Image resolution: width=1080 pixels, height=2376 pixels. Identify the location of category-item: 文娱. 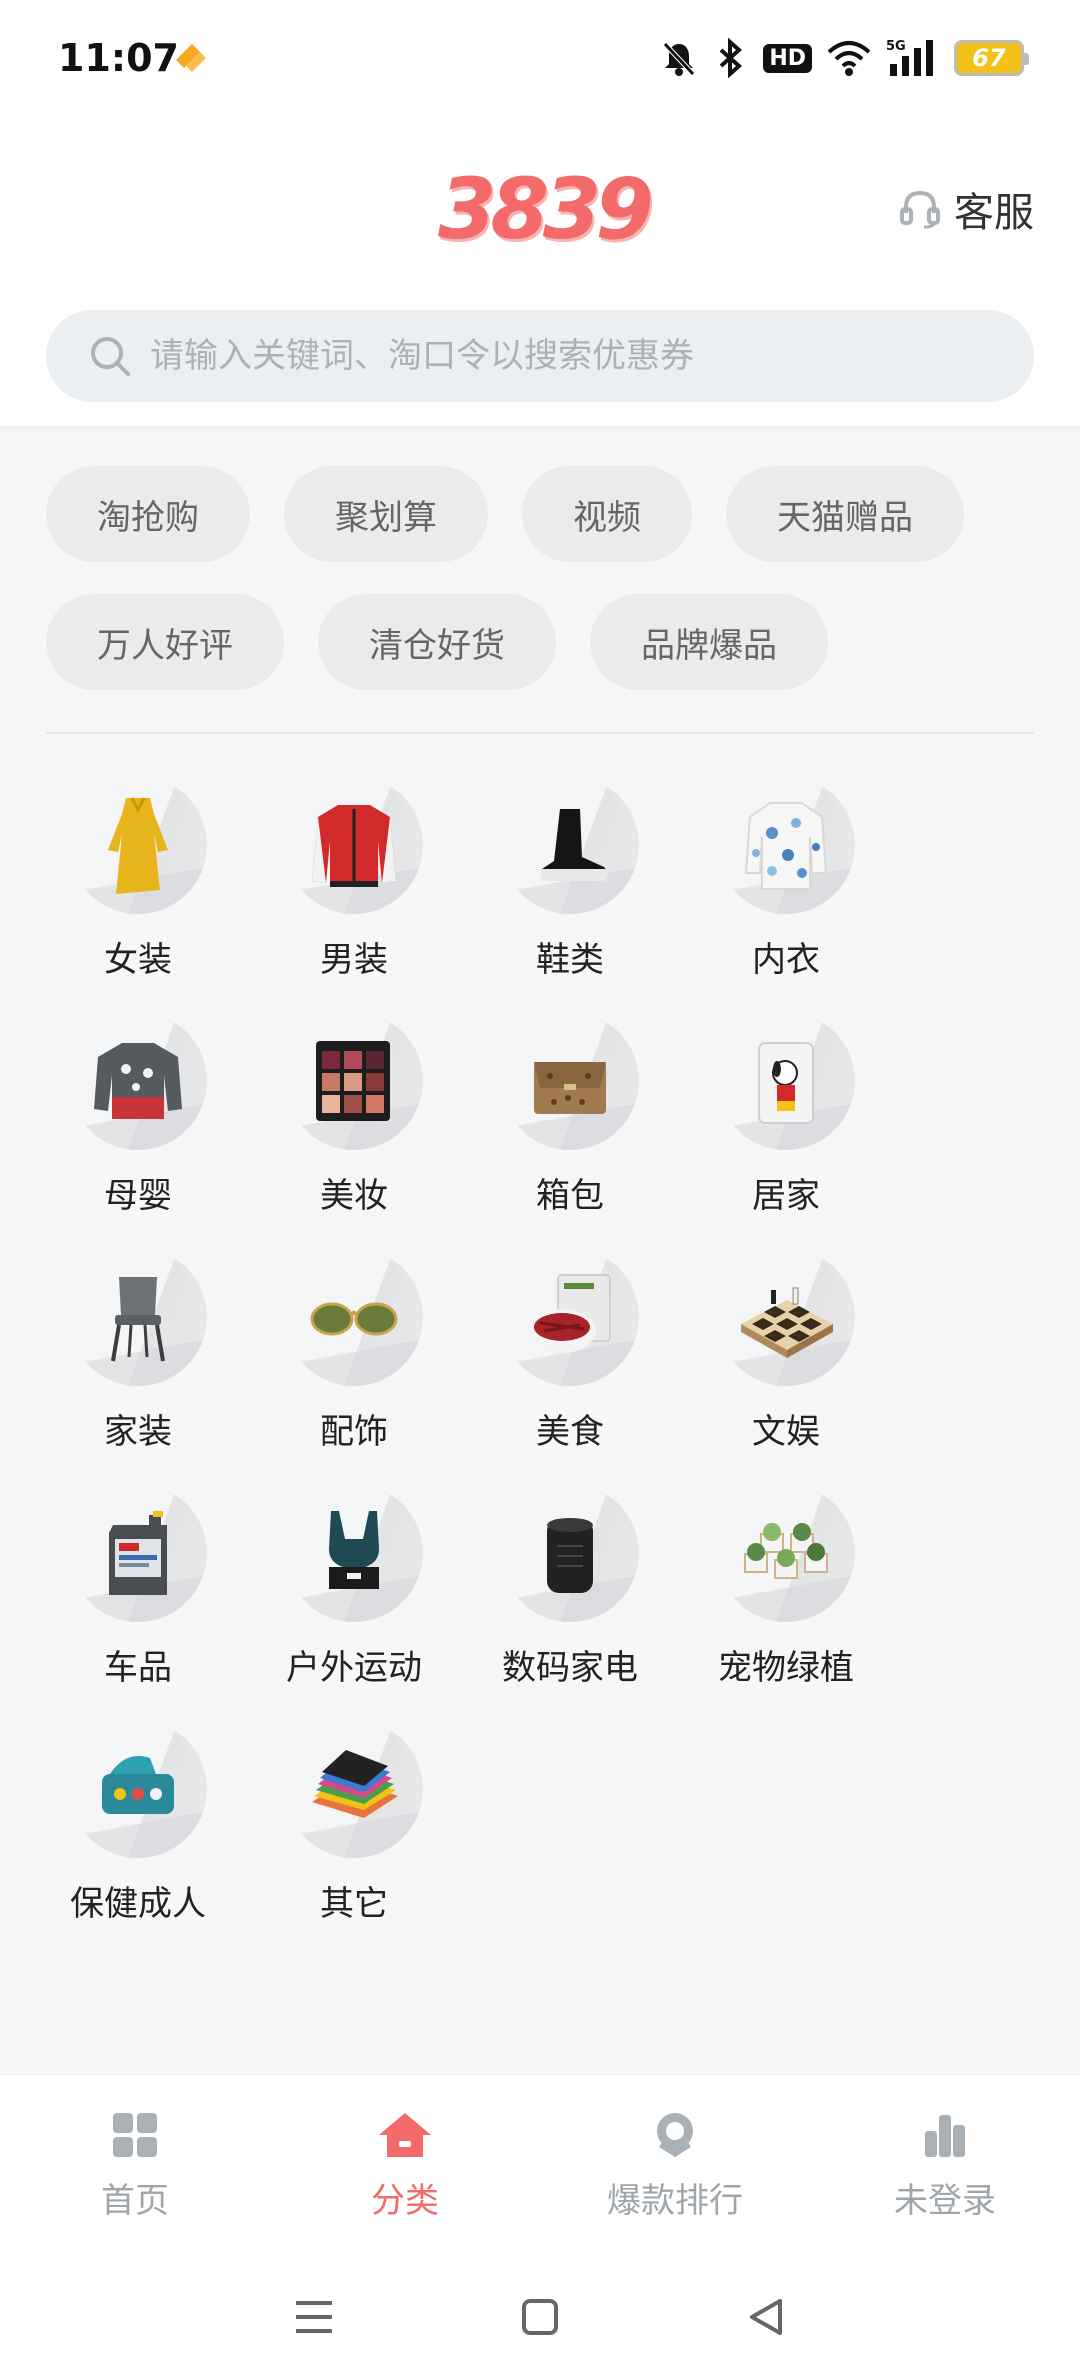
(786, 1366).